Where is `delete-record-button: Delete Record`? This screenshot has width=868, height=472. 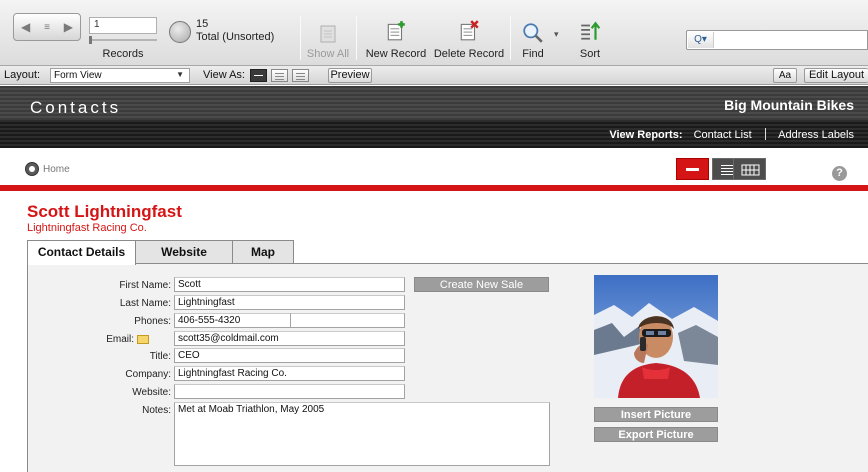 delete-record-button: Delete Record is located at coordinates (469, 33).